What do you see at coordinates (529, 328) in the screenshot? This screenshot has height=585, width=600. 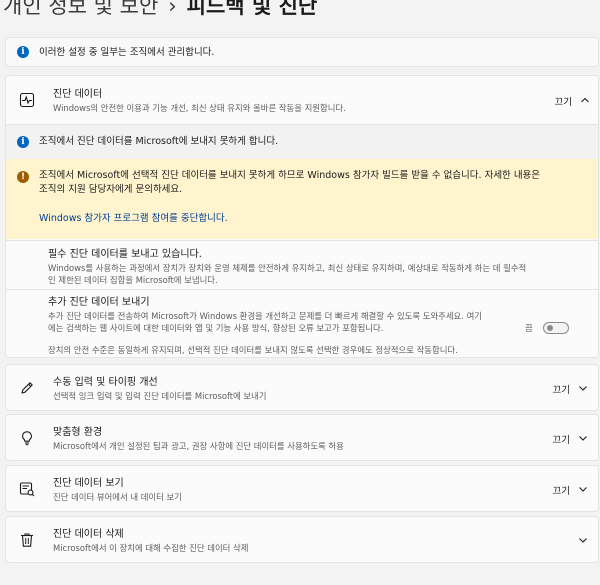 I see `optional-toggle-label: 끔` at bounding box center [529, 328].